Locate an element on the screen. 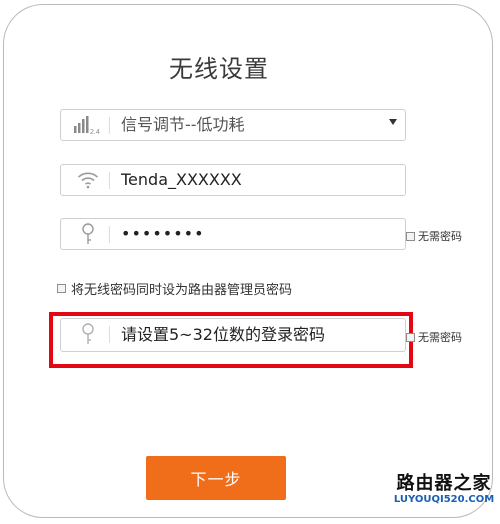 The image size is (500, 524). signal-strength-select: 2.4 信号调节--低功耗 is located at coordinates (233, 125).